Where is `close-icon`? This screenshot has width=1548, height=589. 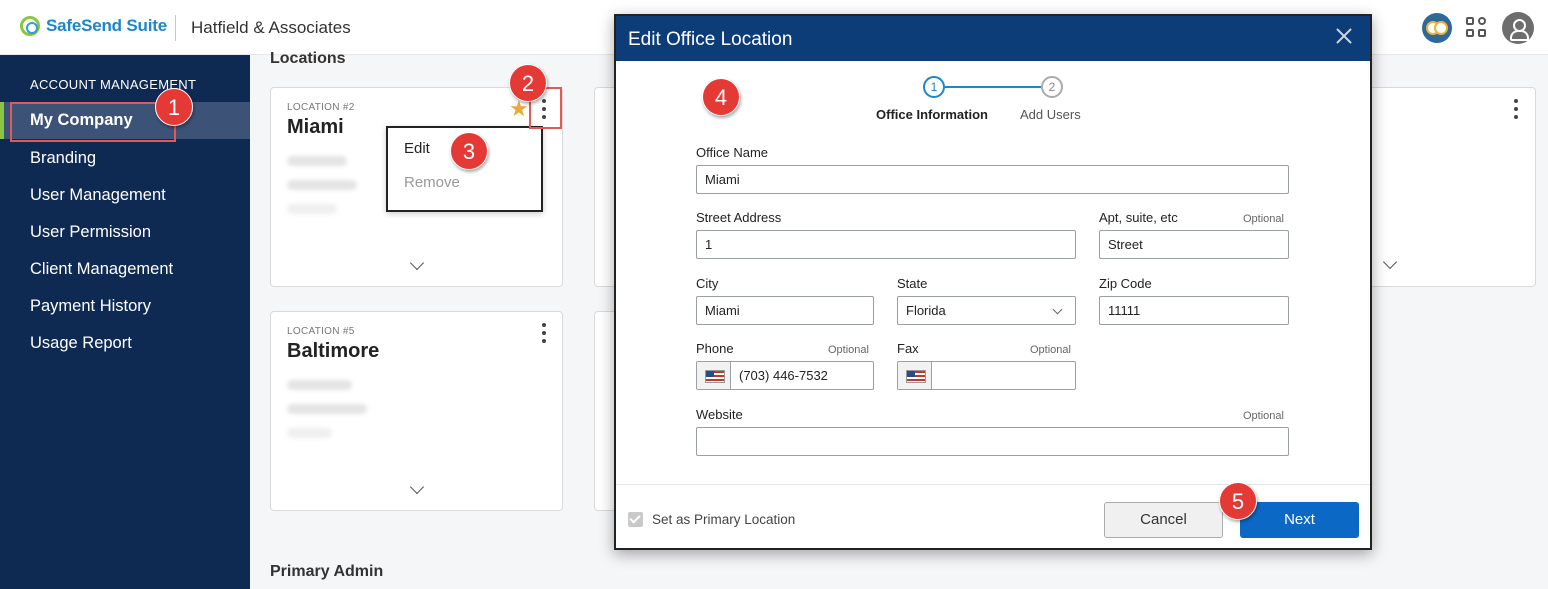 close-icon is located at coordinates (1344, 36).